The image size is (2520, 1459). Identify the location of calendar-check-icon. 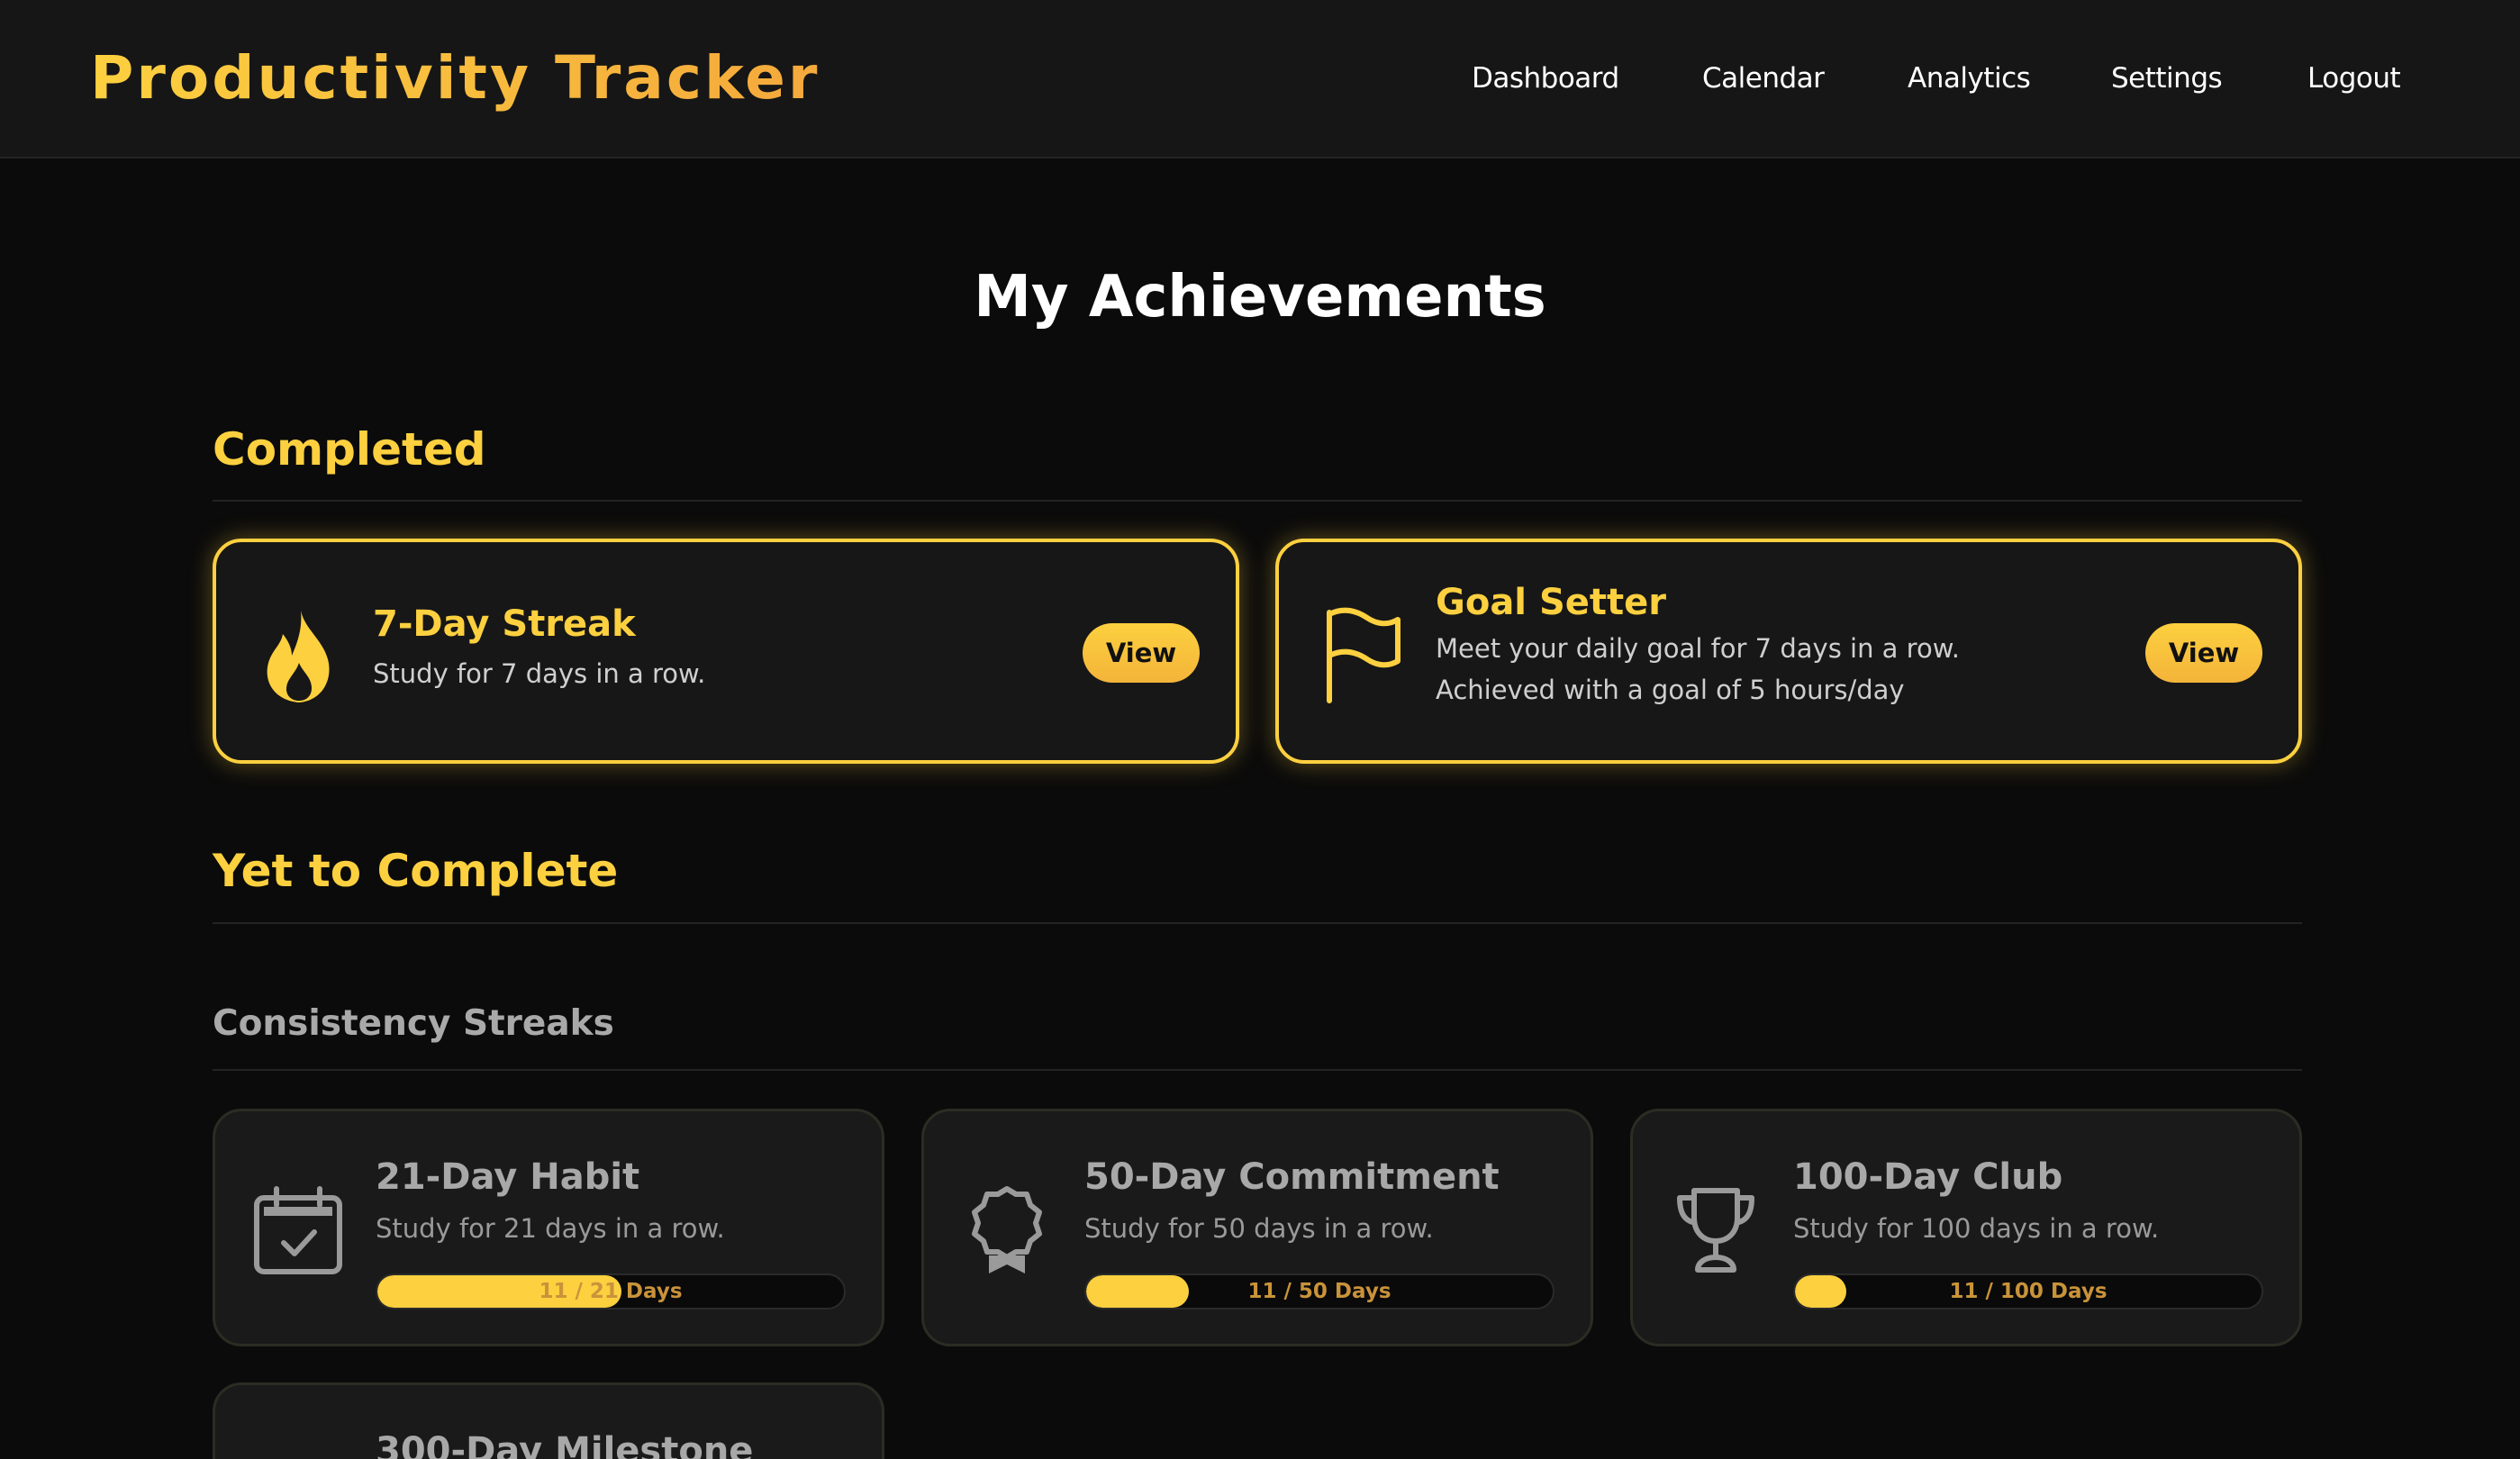
(298, 1230).